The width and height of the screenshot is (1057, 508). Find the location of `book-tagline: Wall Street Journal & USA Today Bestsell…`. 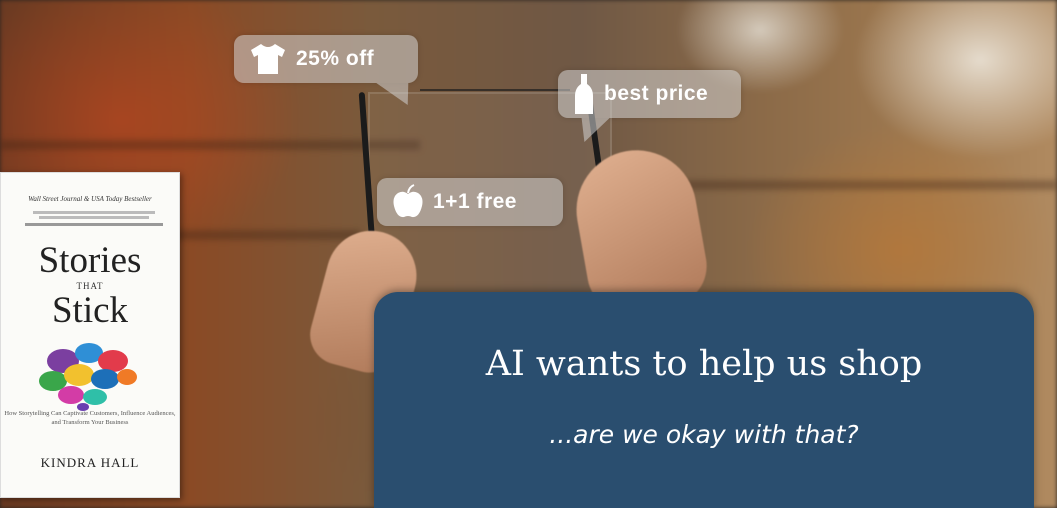

book-tagline: Wall Street Journal & USA Today Bestsell… is located at coordinates (90, 199).